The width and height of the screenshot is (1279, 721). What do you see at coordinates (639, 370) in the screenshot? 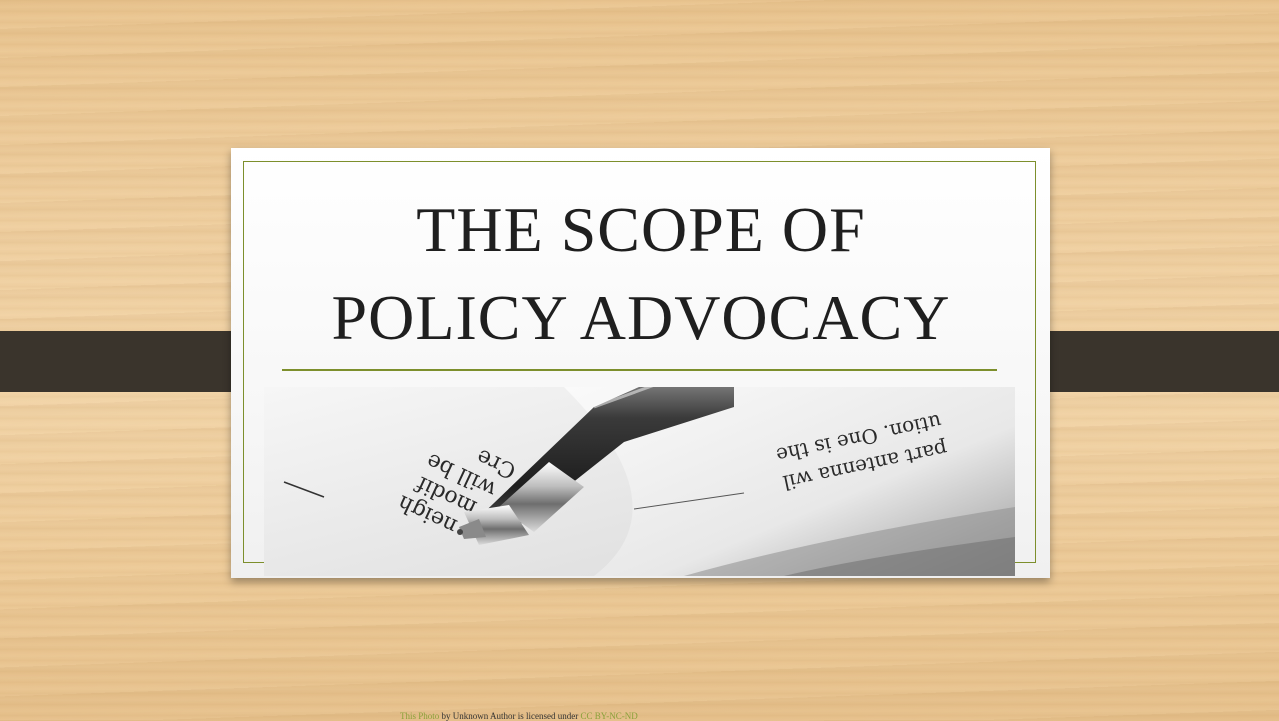
I see `title-divider` at bounding box center [639, 370].